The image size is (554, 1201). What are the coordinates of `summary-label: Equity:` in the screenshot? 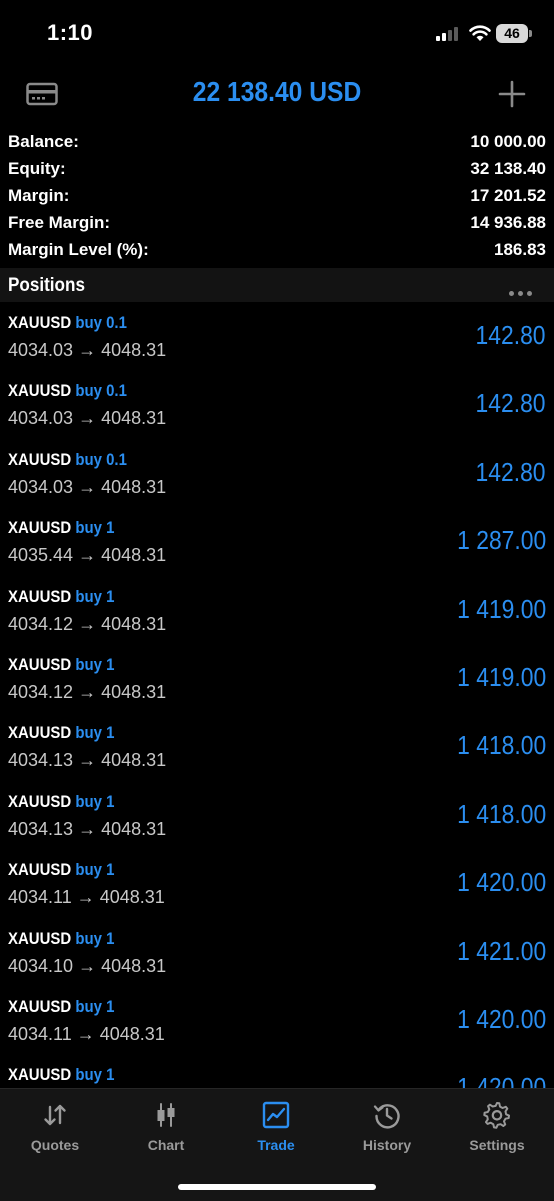 It's located at (37, 168).